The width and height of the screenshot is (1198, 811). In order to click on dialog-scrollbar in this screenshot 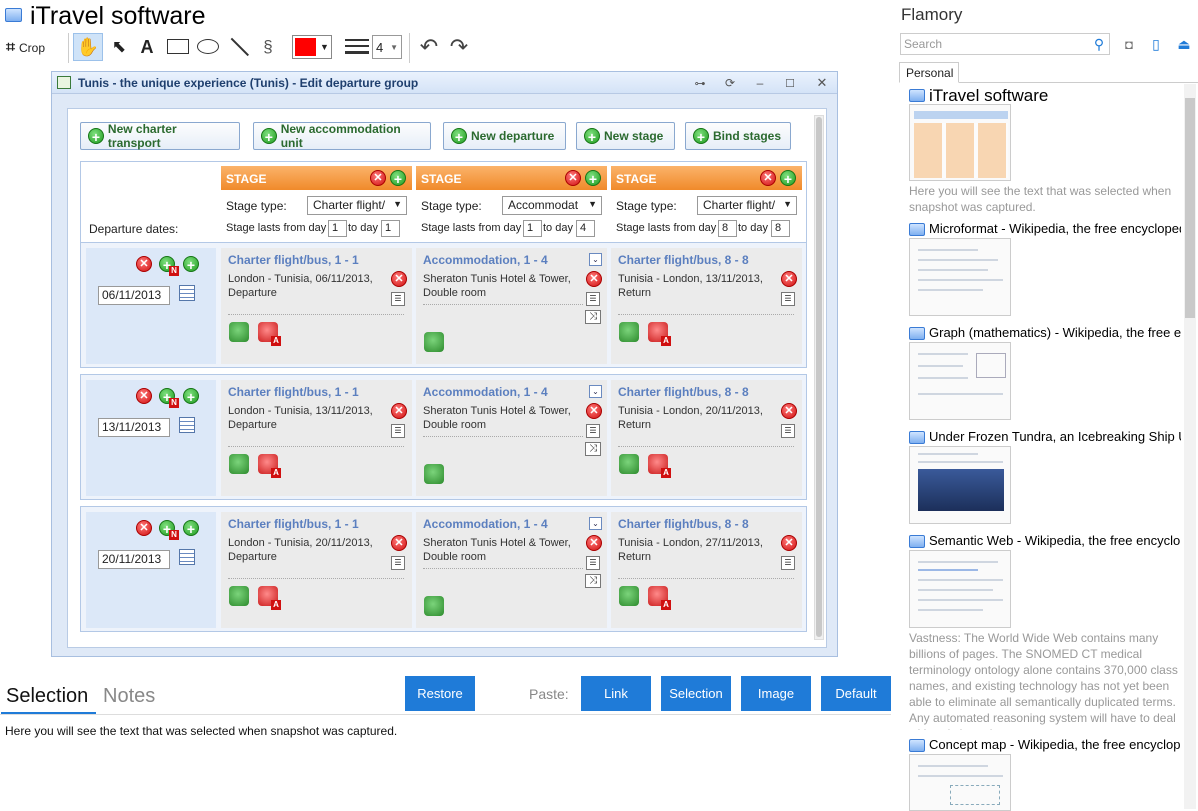, I will do `click(819, 377)`.